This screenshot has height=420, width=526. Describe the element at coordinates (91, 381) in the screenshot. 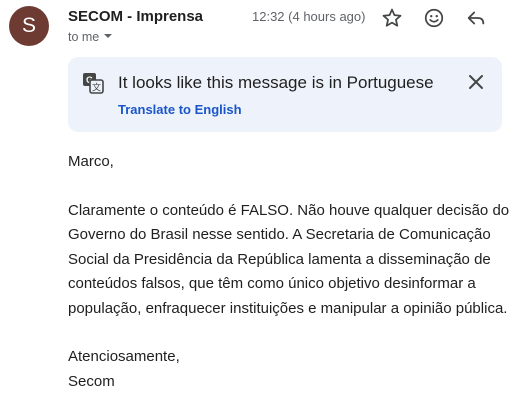

I see `signature: Secom` at that location.